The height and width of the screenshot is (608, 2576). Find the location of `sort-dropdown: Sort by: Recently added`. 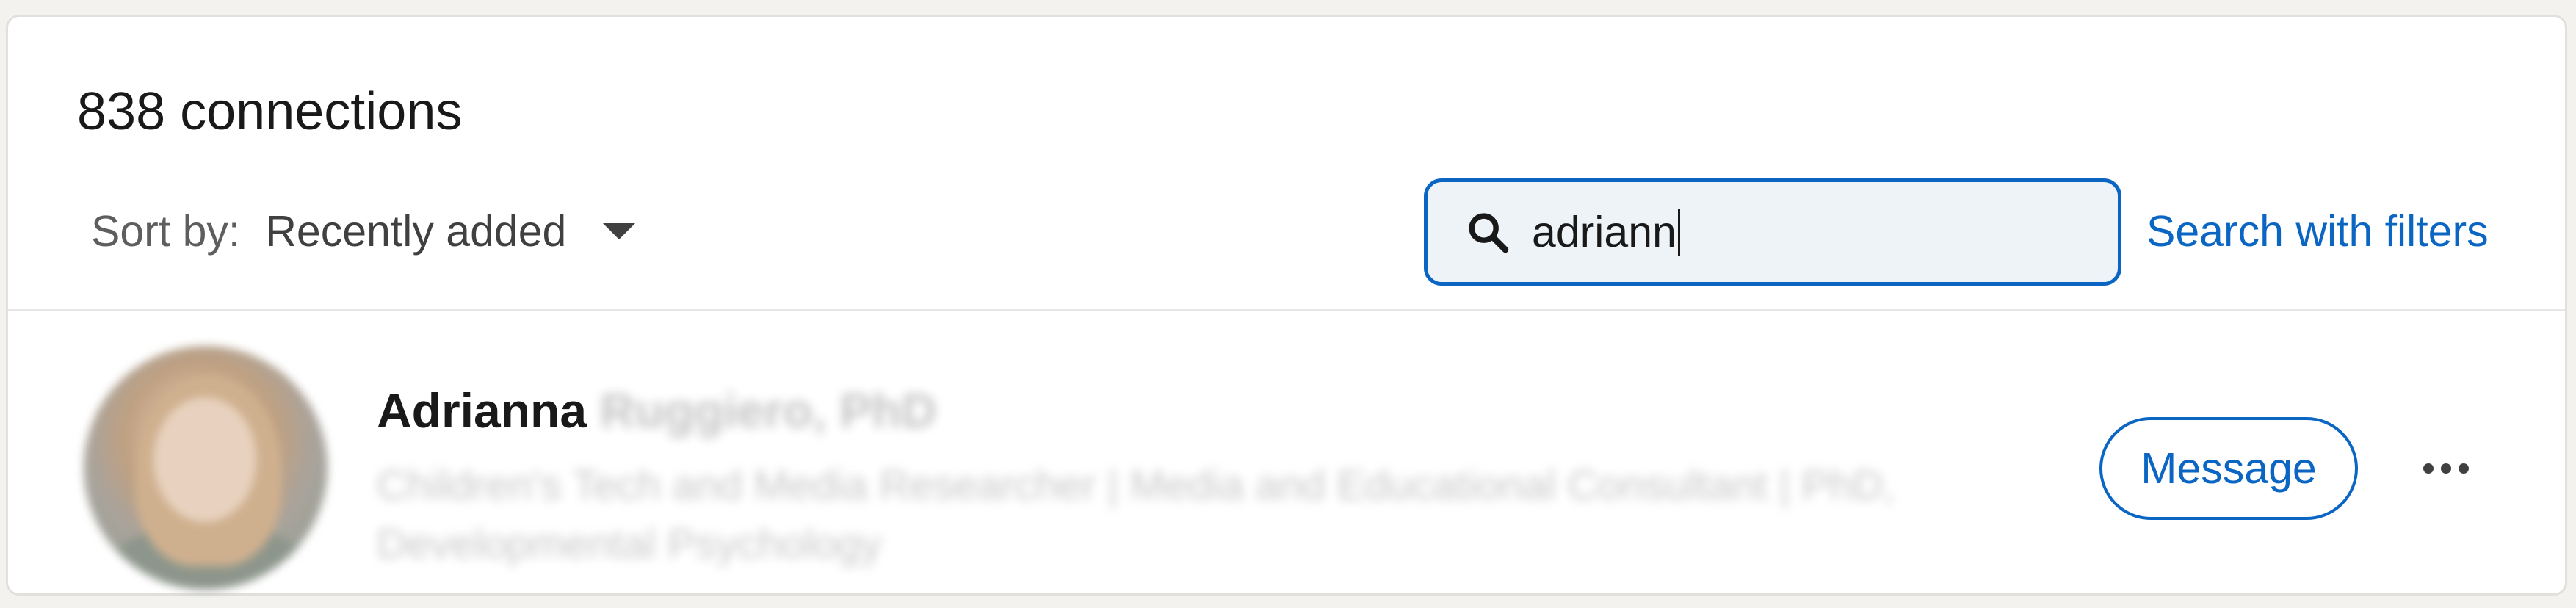

sort-dropdown: Sort by: Recently added is located at coordinates (363, 231).